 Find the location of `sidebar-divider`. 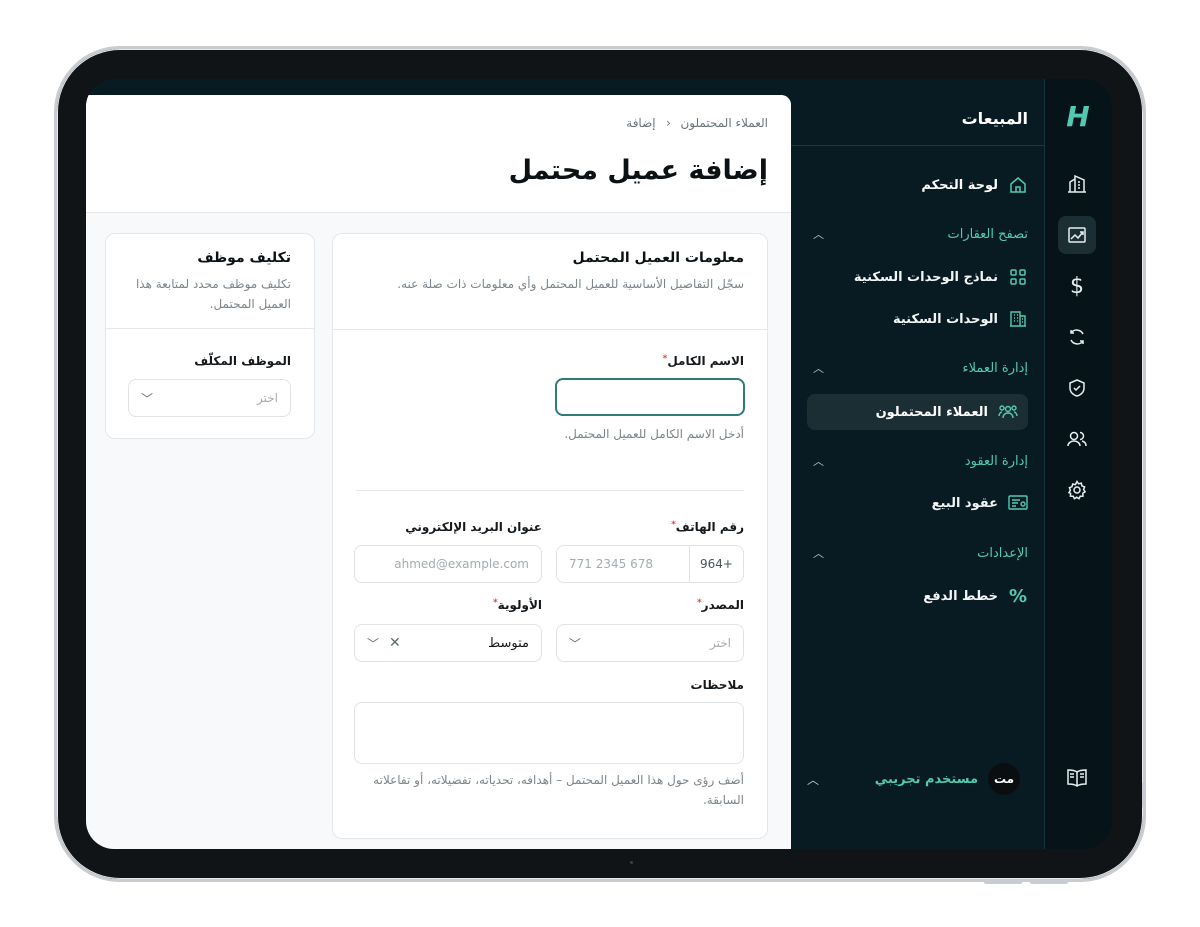

sidebar-divider is located at coordinates (917, 145).